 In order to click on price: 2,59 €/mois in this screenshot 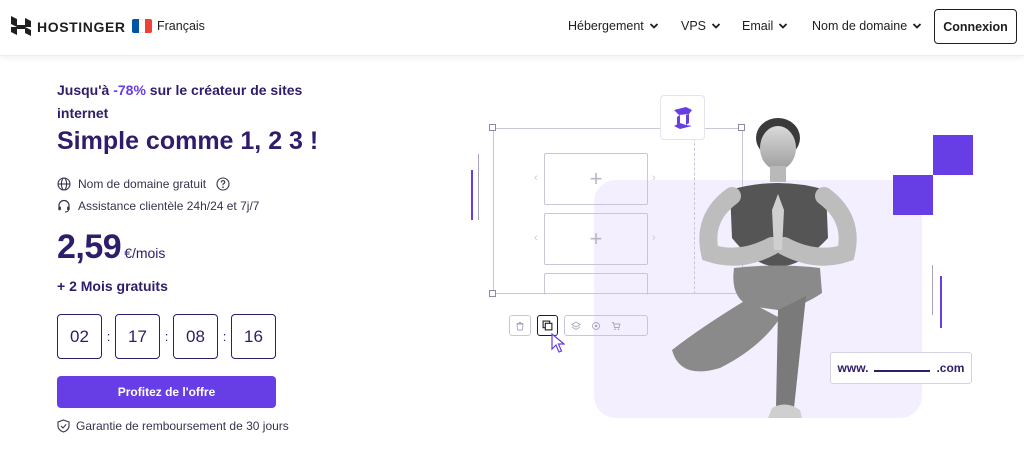, I will do `click(111, 247)`.